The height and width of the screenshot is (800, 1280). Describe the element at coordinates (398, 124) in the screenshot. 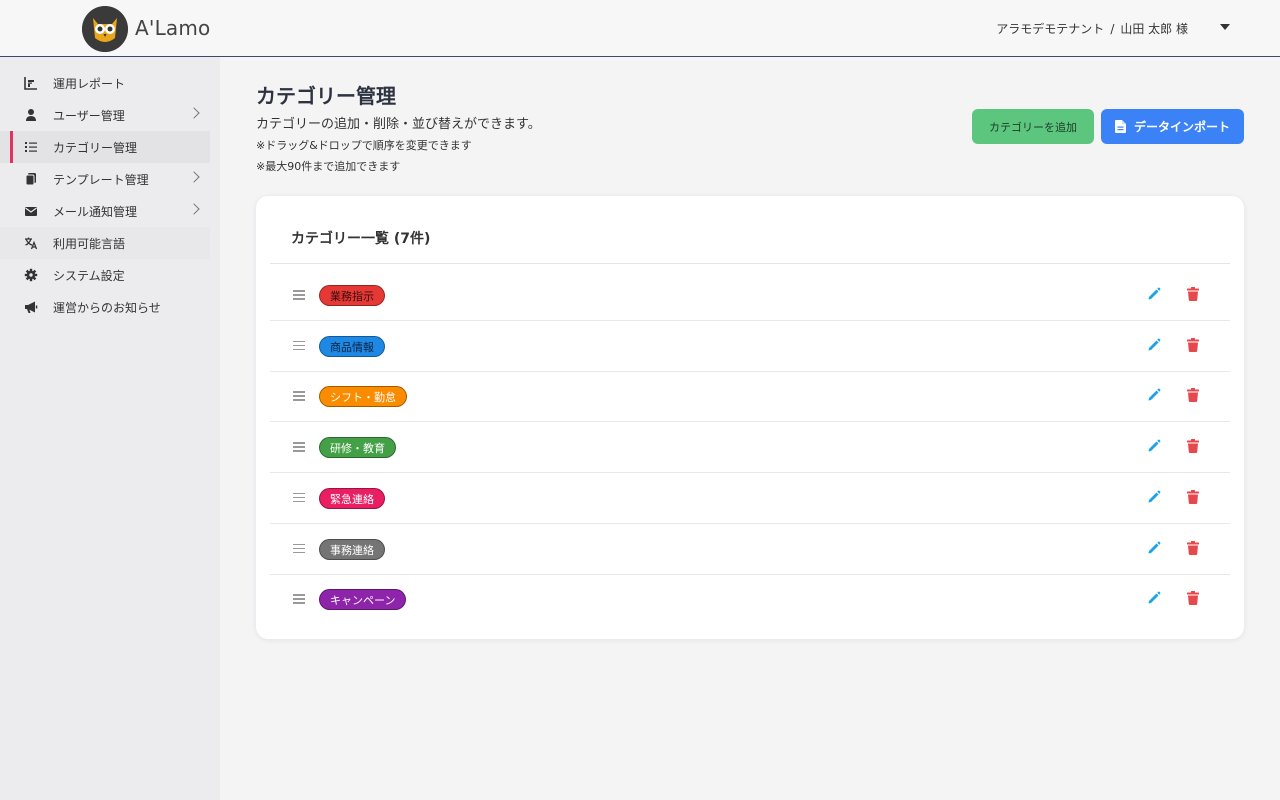

I see `page-description: カテゴリーの追加・削除・並び替えができます。` at that location.